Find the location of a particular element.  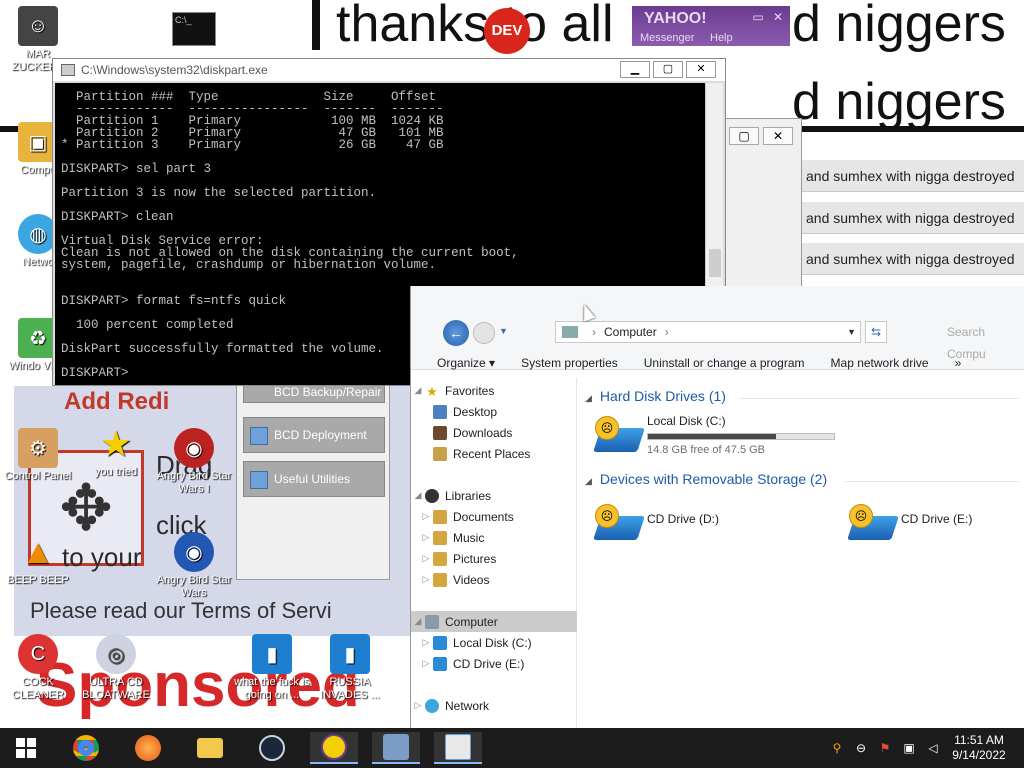

network-tray-icon: ▣ is located at coordinates (909, 748).